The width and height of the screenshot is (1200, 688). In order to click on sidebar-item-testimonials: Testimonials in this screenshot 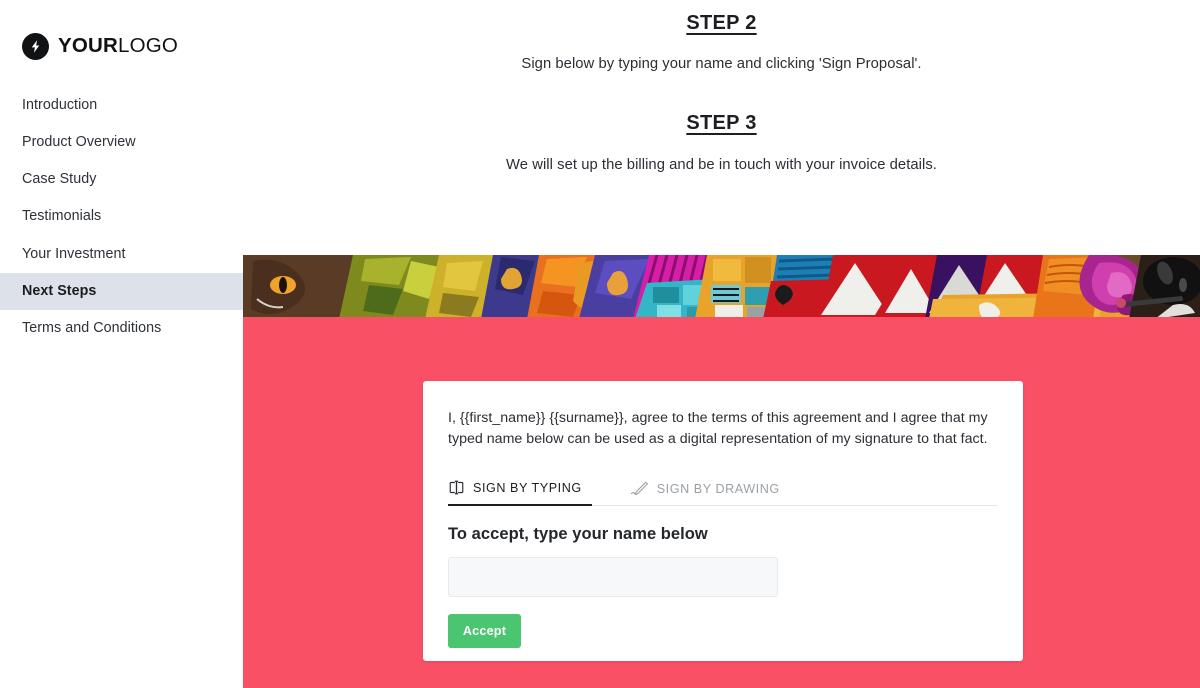, I will do `click(121, 216)`.